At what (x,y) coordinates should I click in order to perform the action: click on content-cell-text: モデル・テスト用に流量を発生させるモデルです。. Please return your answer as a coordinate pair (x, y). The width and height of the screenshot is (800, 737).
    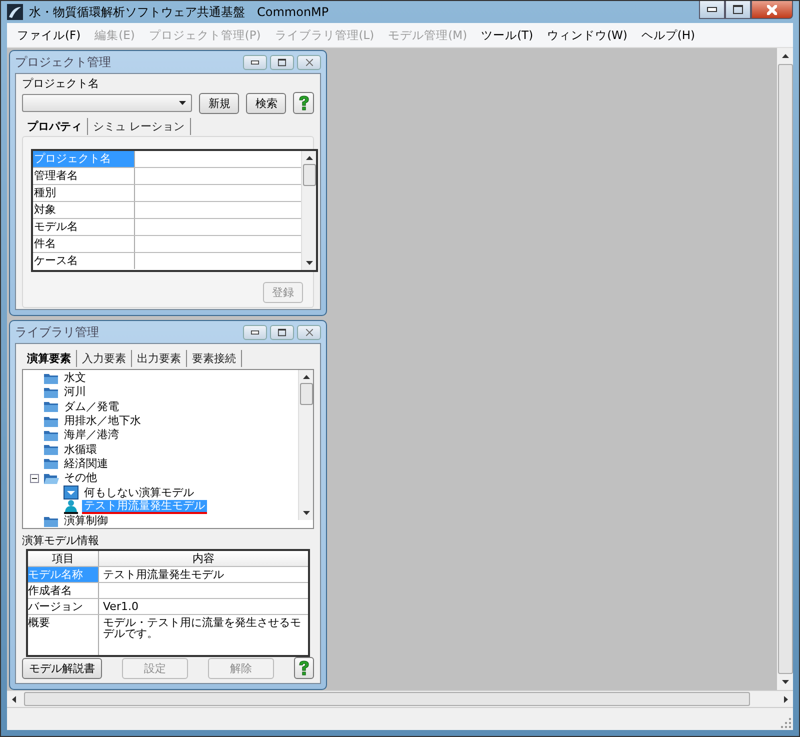
    Looking at the image, I should click on (202, 628).